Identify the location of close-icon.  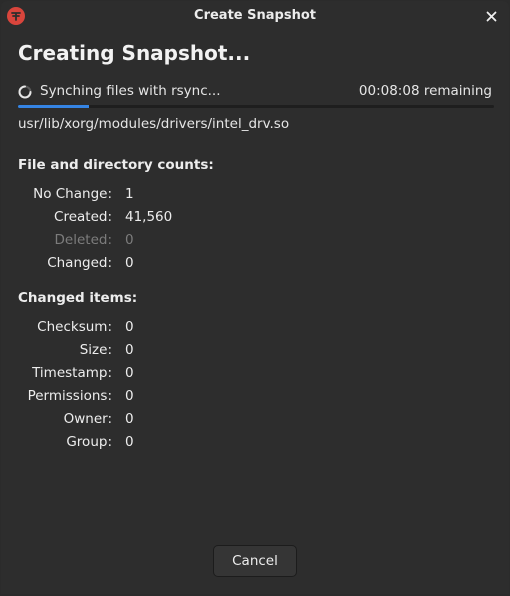
(491, 16).